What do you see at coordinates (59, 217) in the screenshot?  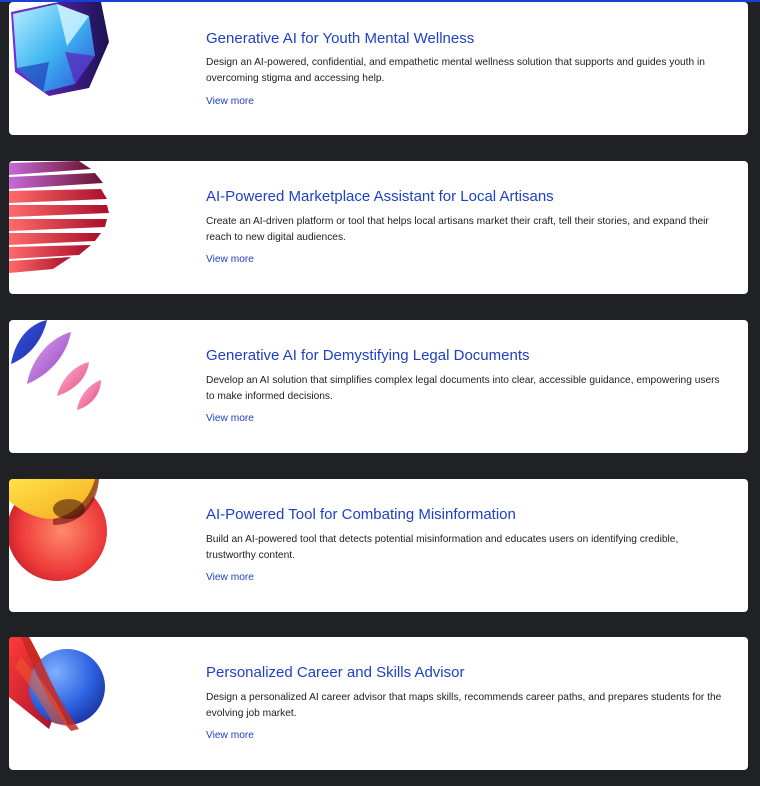 I see `red-fan-icon` at bounding box center [59, 217].